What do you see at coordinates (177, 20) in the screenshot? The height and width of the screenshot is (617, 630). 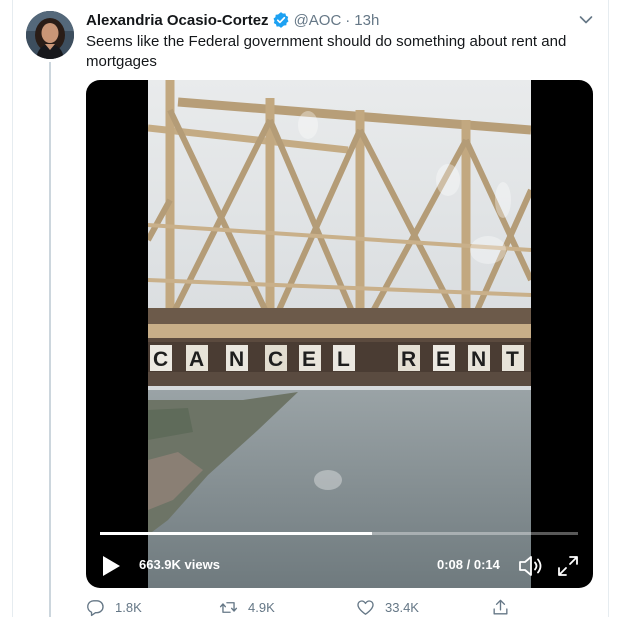 I see `author-name: Alexandria Ocasio-Cortez` at bounding box center [177, 20].